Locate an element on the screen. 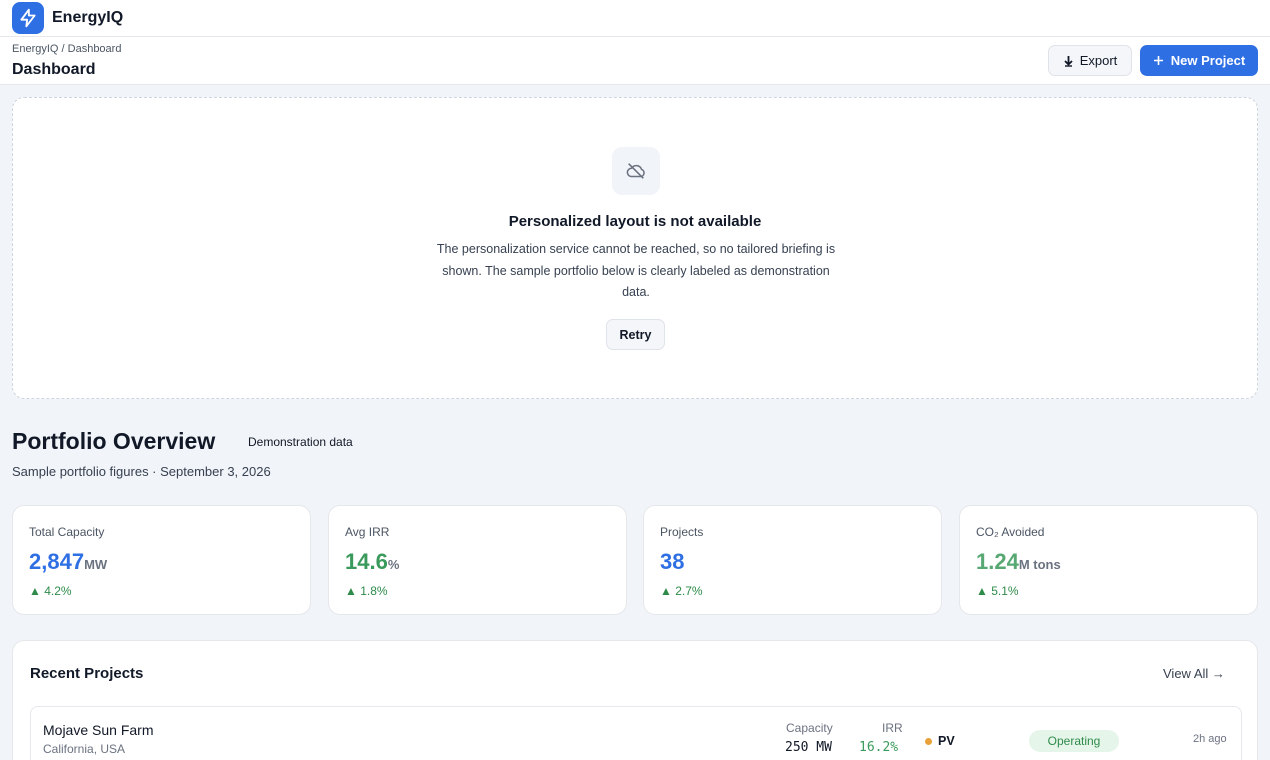  metric-label: Avg IRR is located at coordinates (367, 532).